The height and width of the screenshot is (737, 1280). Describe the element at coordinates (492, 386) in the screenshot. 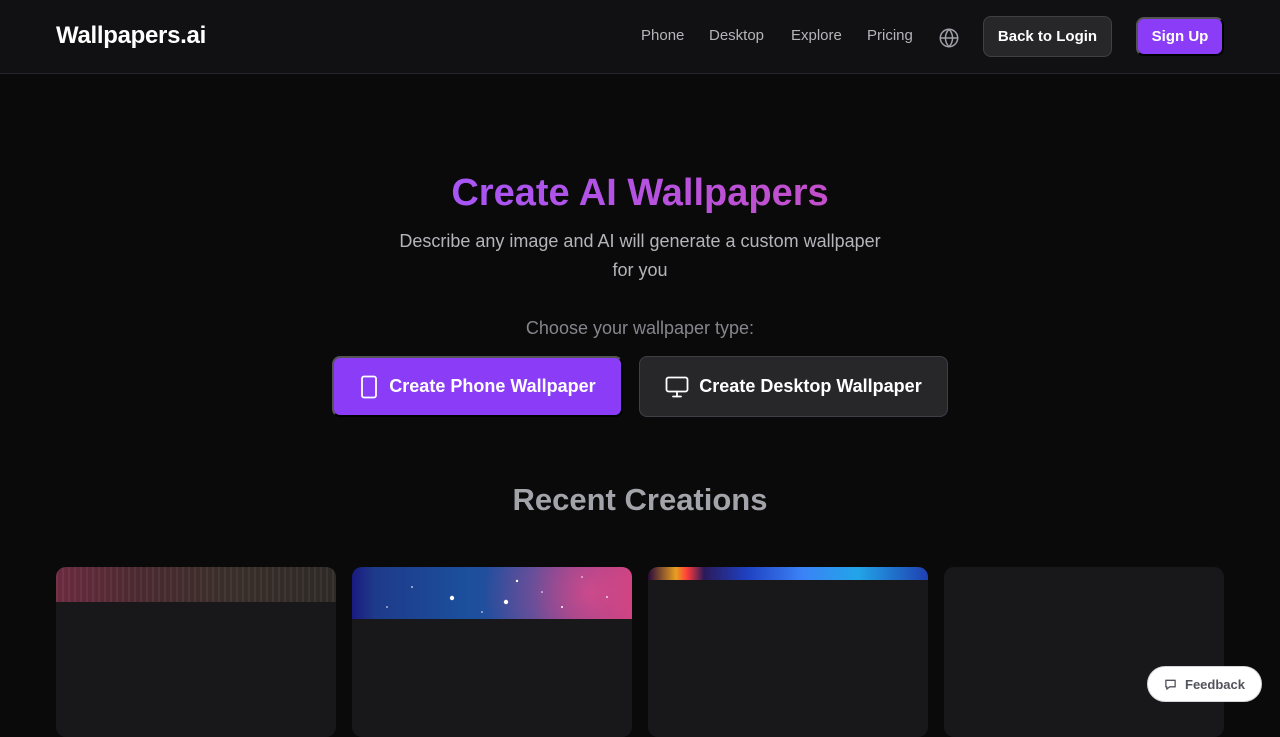

I see `create-phone-wallpaper-label: Create Phone Wallpaper` at that location.